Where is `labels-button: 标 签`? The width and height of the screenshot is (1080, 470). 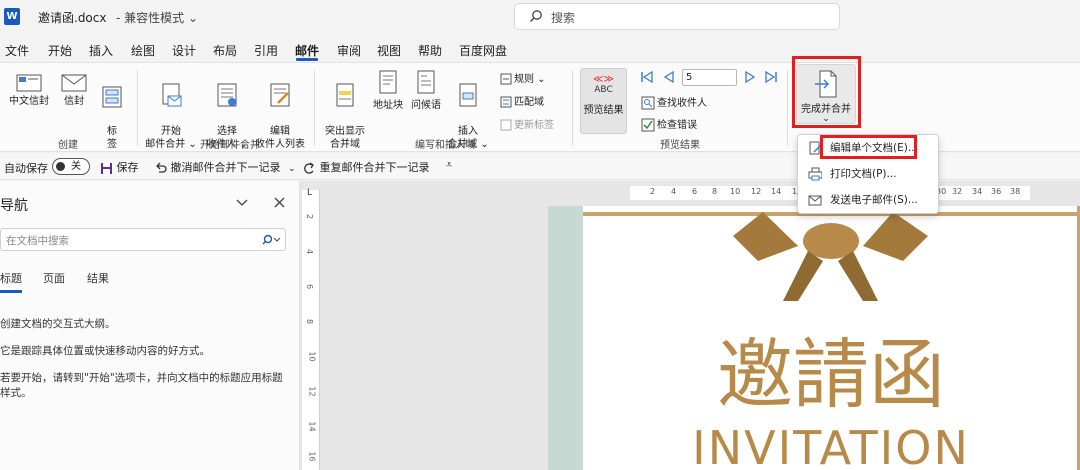
labels-button: 标 签 is located at coordinates (112, 111).